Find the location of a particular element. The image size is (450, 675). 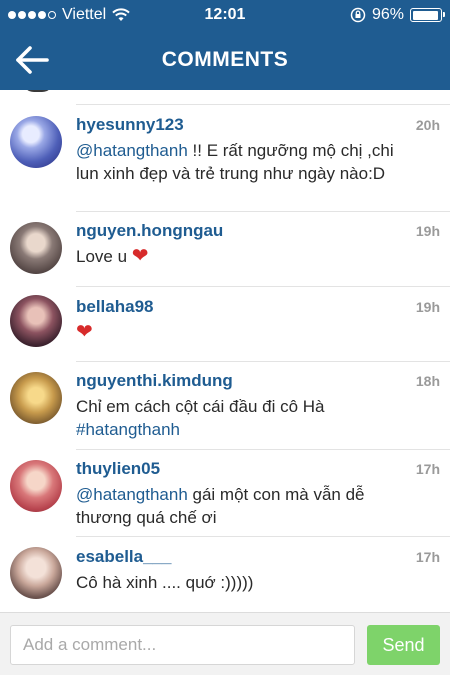

comment-username: hyesunny123 is located at coordinates (130, 125).